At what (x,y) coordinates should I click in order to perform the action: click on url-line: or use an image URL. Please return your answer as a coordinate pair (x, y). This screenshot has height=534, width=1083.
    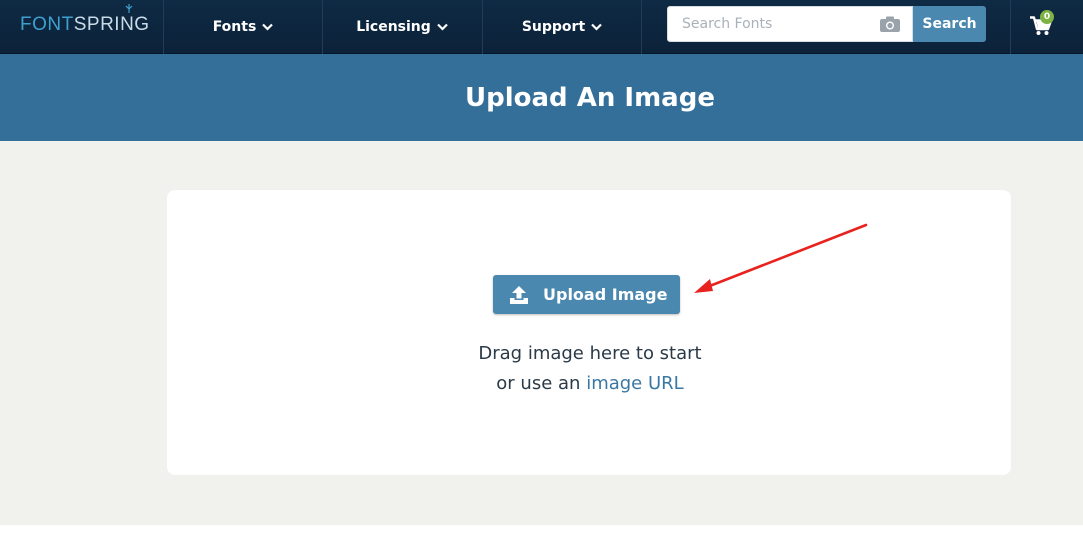
    Looking at the image, I should click on (590, 384).